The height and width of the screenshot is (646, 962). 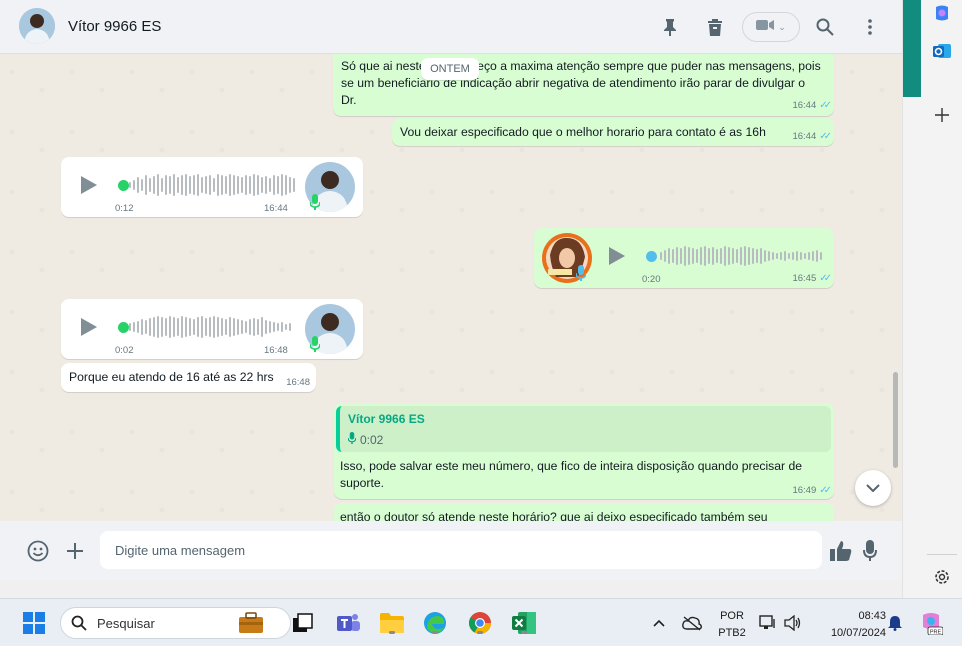 What do you see at coordinates (732, 616) in the screenshot?
I see `language-code: POR` at bounding box center [732, 616].